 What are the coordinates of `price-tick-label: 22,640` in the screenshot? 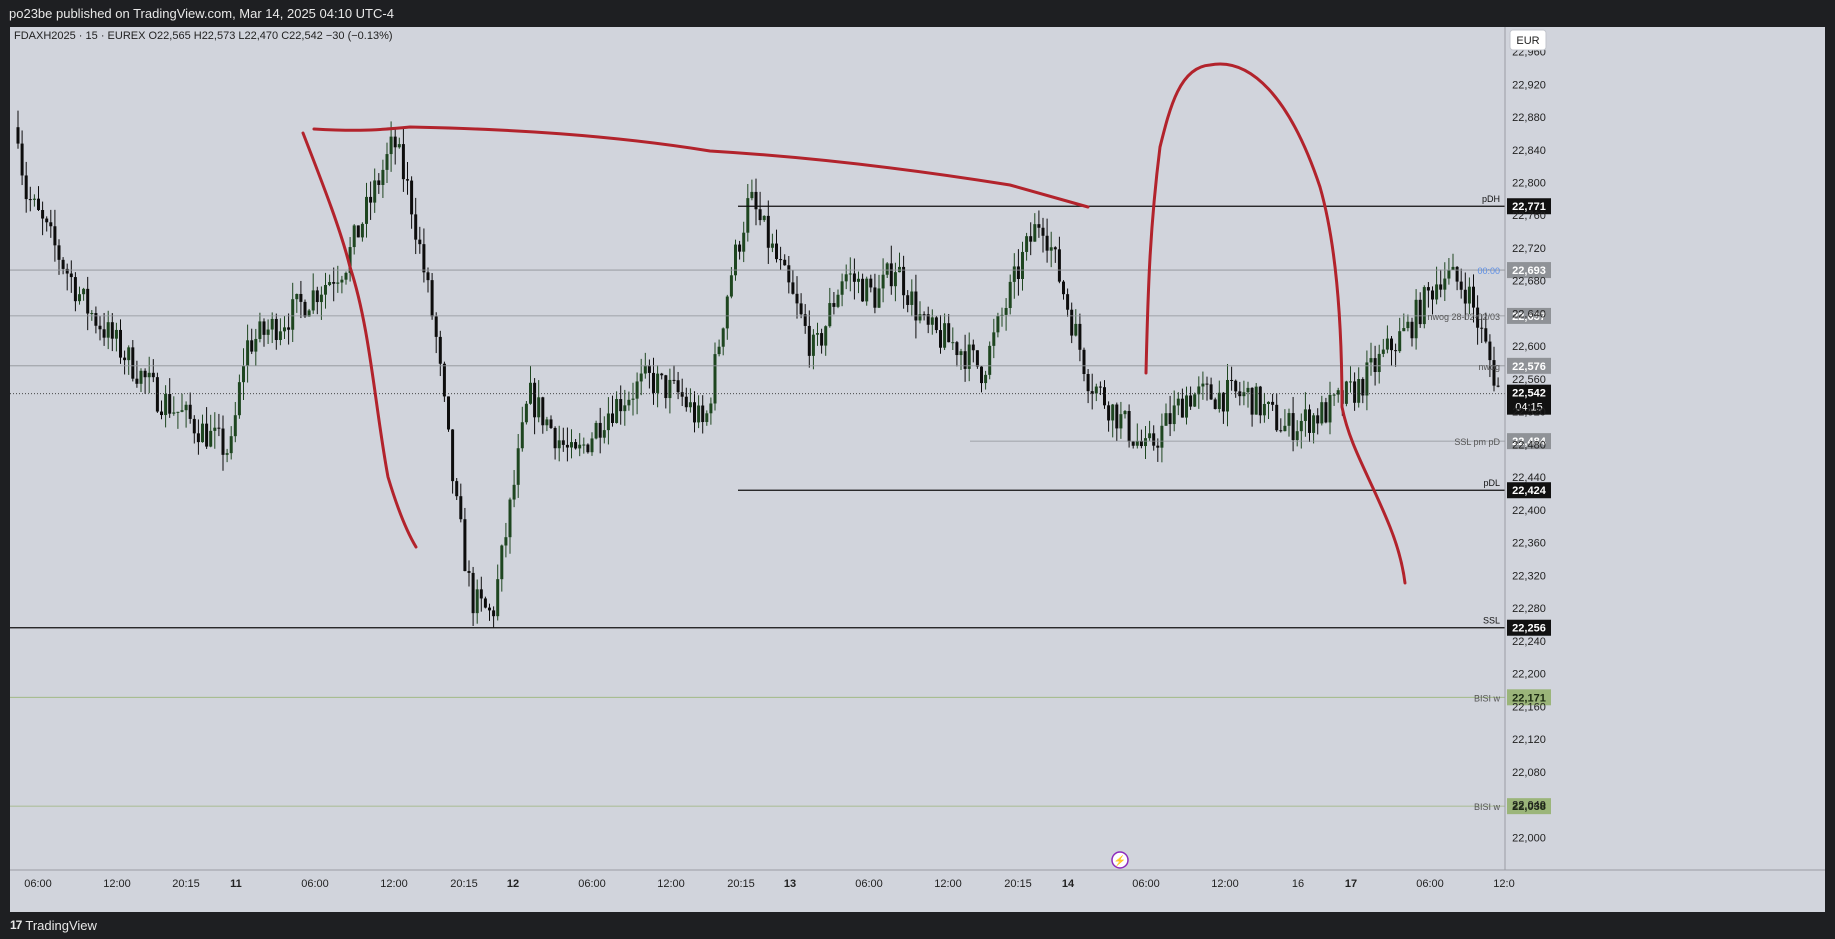 It's located at (1529, 314).